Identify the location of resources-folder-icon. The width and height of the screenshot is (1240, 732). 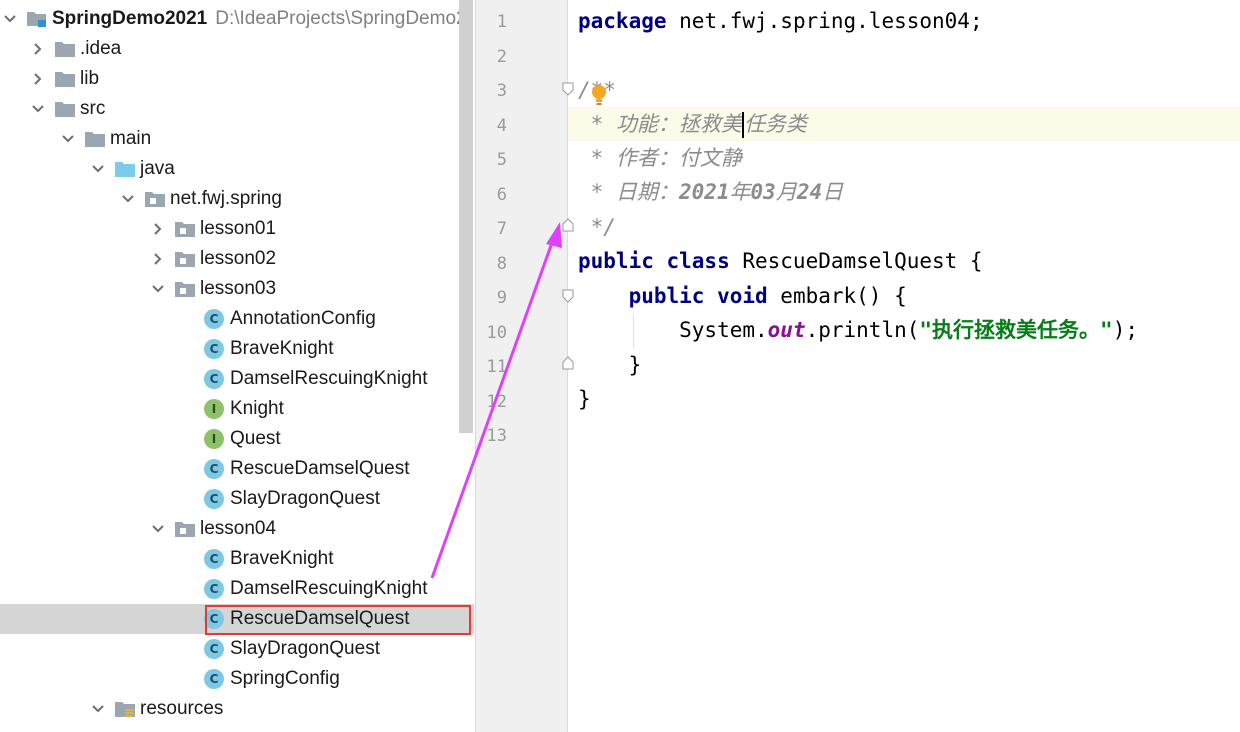
(125, 709).